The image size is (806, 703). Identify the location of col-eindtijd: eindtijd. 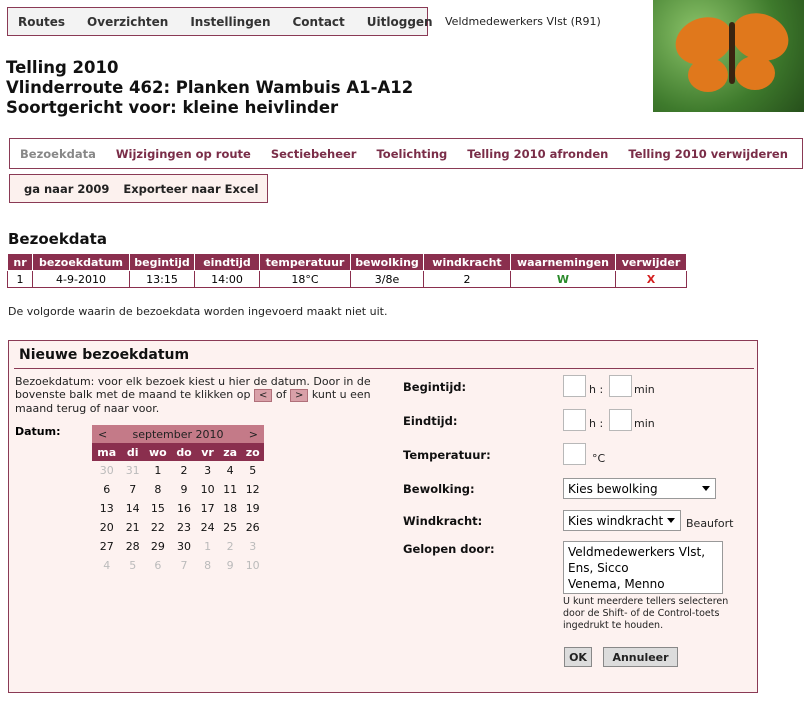
(227, 262).